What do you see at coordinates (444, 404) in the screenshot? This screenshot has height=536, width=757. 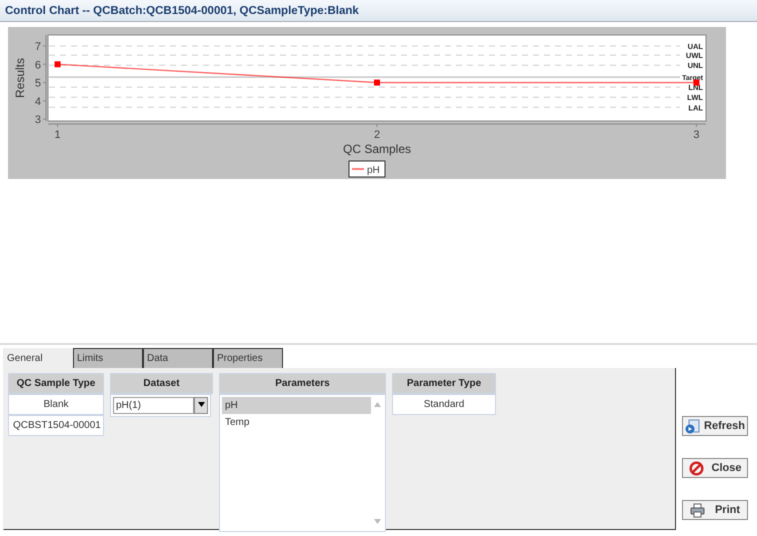 I see `table-cell: Standard` at bounding box center [444, 404].